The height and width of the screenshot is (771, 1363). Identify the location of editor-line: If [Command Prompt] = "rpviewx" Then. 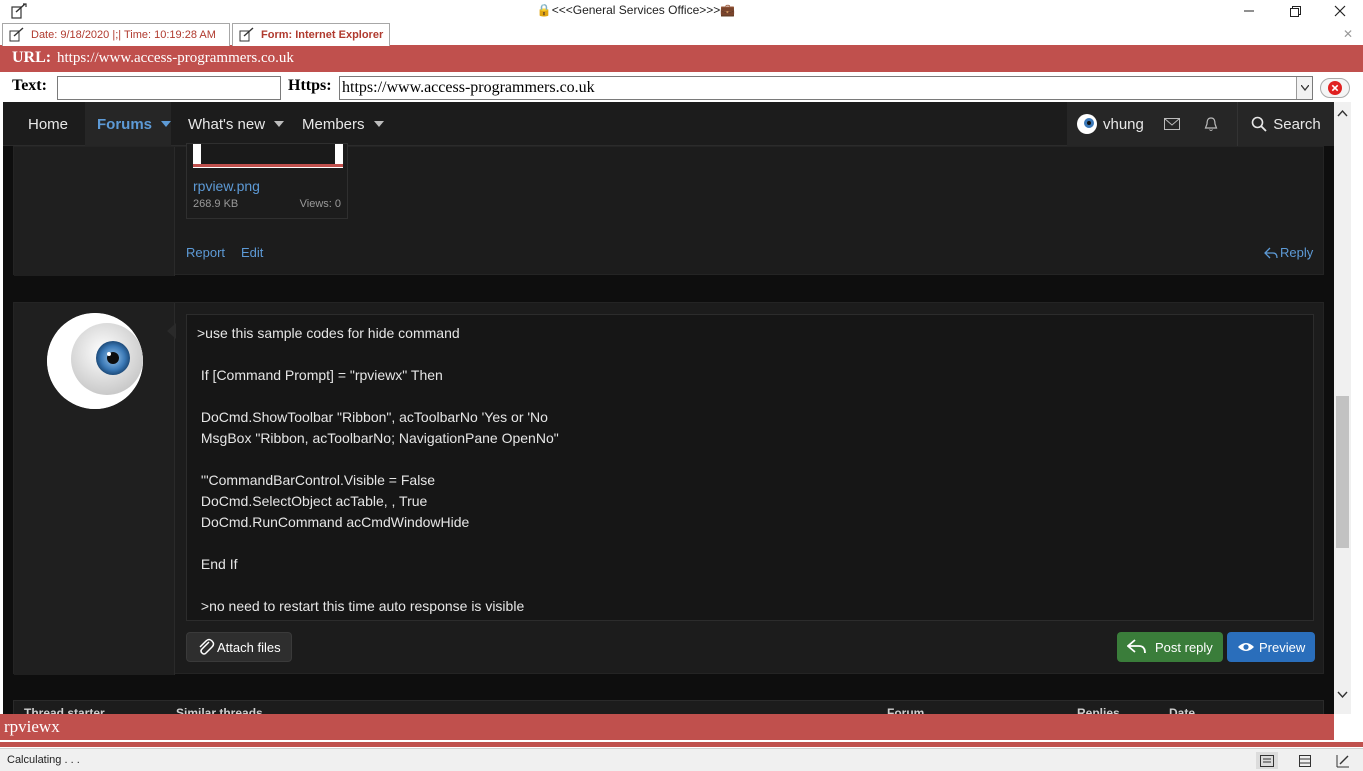
(320, 375).